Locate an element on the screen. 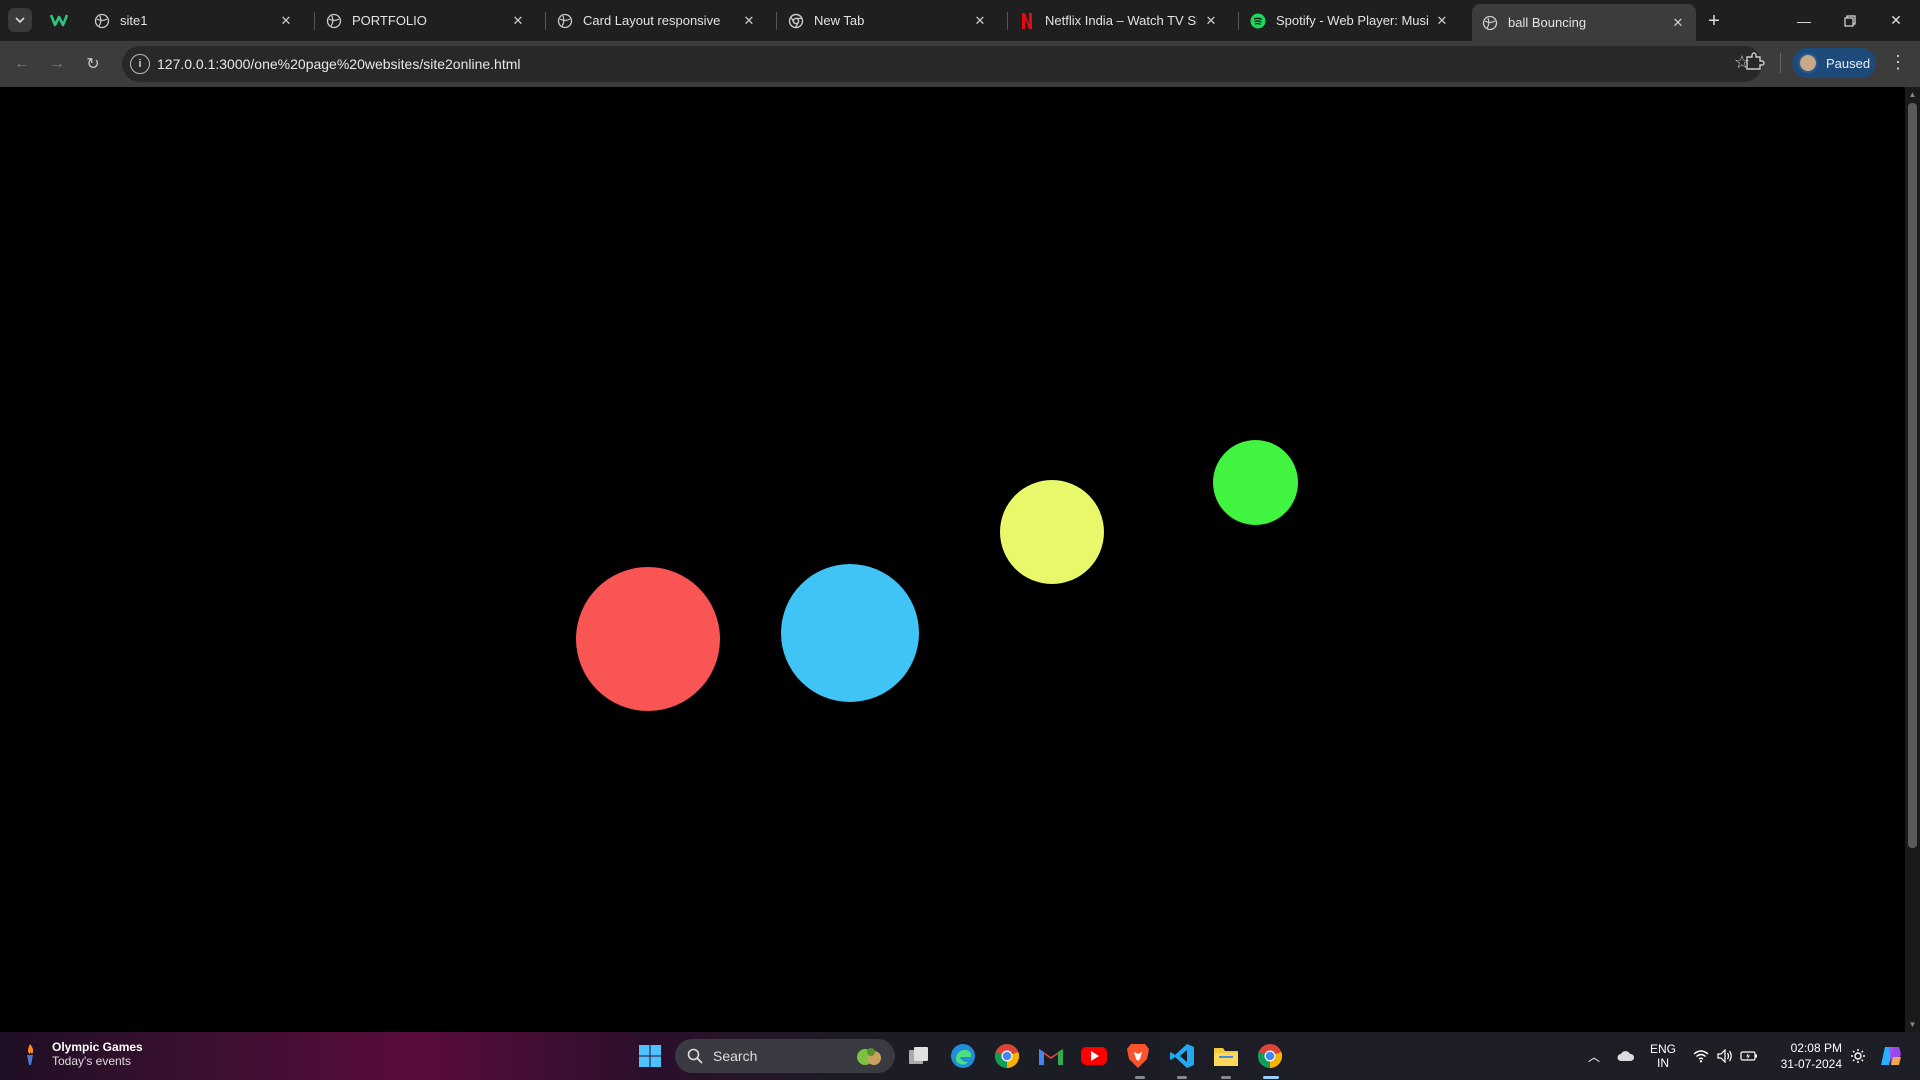 Image resolution: width=1920 pixels, height=1080 pixels. red-ball is located at coordinates (648, 639).